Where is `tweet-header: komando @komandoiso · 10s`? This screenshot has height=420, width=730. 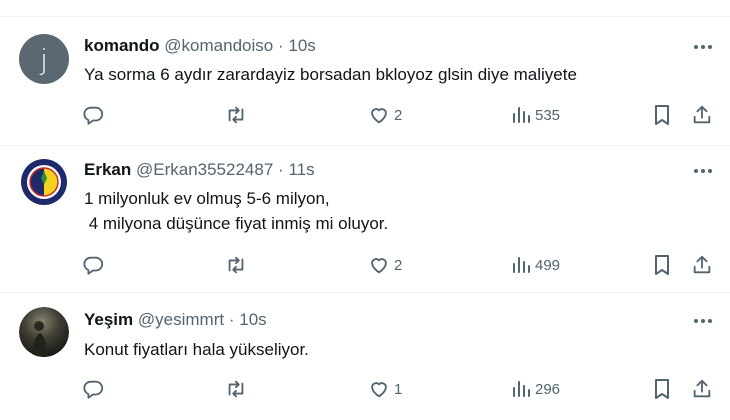
tweet-header: komando @komandoiso · 10s is located at coordinates (200, 46).